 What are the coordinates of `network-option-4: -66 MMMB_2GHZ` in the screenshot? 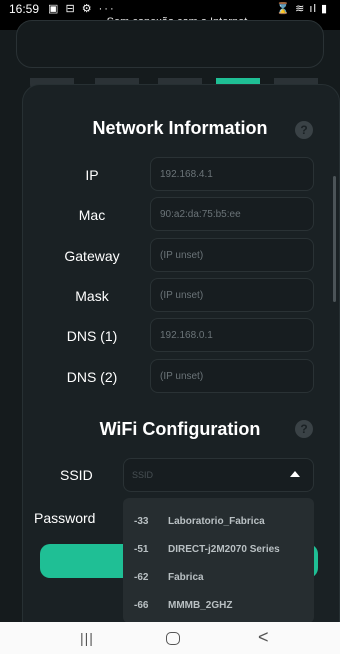 It's located at (218, 605).